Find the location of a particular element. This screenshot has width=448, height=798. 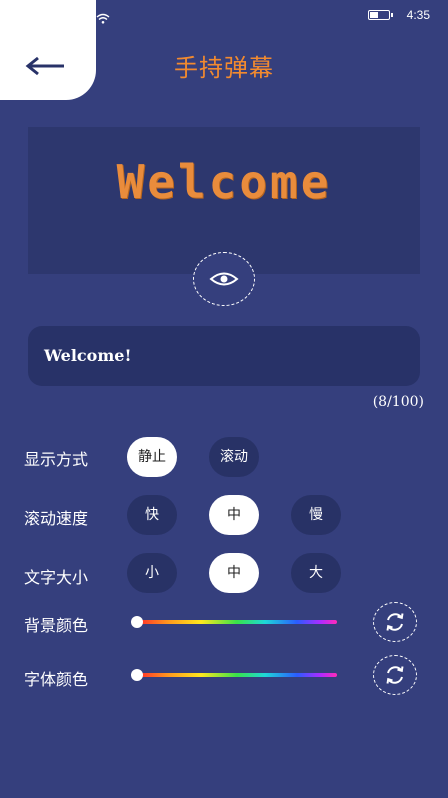

page-title: 手持弹幕 is located at coordinates (224, 68).